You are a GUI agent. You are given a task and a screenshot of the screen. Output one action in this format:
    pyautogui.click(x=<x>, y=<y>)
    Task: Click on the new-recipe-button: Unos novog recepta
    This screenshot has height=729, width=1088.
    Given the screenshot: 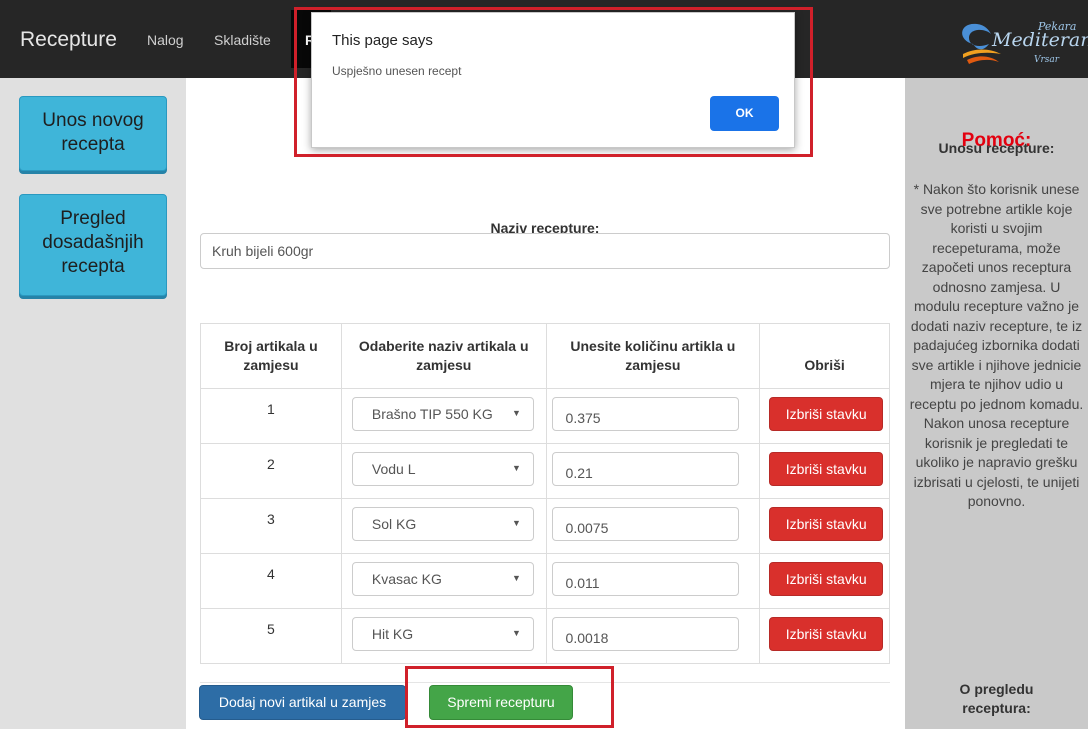 What is the action you would take?
    pyautogui.click(x=93, y=133)
    